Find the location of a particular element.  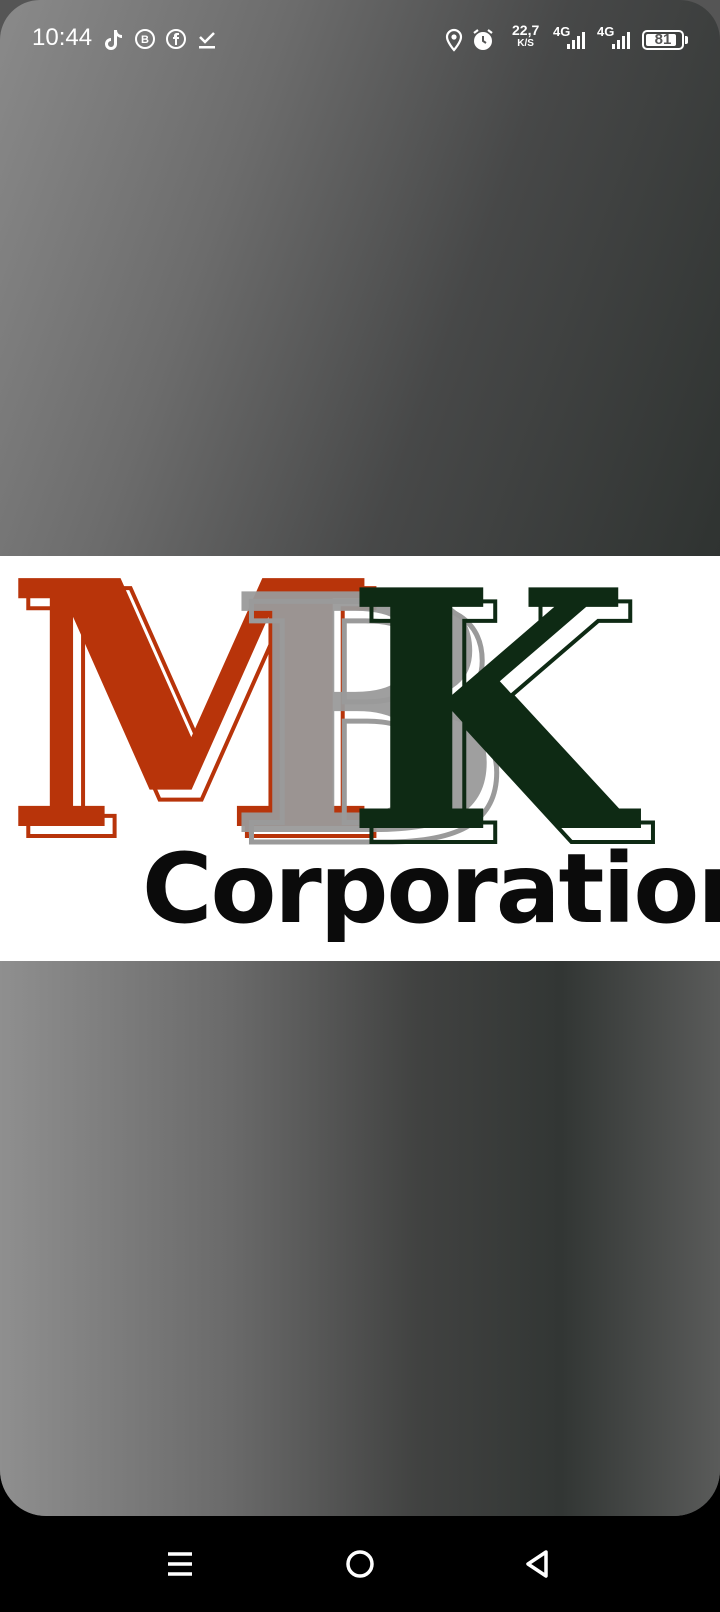

status-bar: 10:44 B 22,7 K/S 4G 4G 81 is located at coordinates (360, 40).